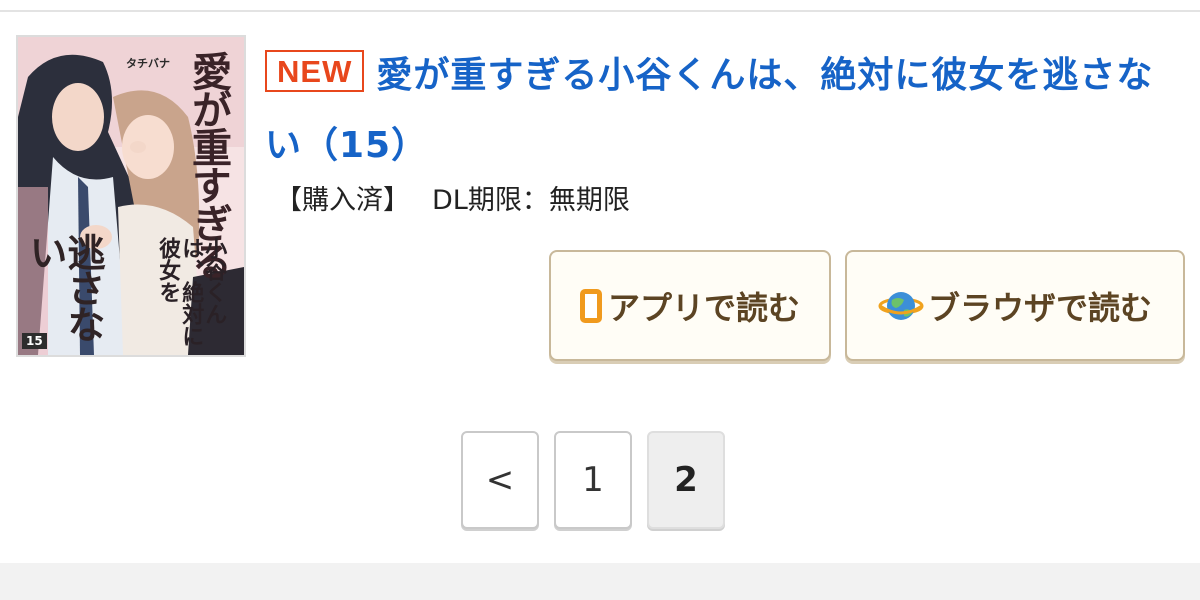 The image size is (1200, 600). Describe the element at coordinates (131, 196) in the screenshot. I see `book-cover-thumbnail: タチバナ 愛が重すぎる 小谷くんは、絶対に彼女を 逃さない 15` at that location.